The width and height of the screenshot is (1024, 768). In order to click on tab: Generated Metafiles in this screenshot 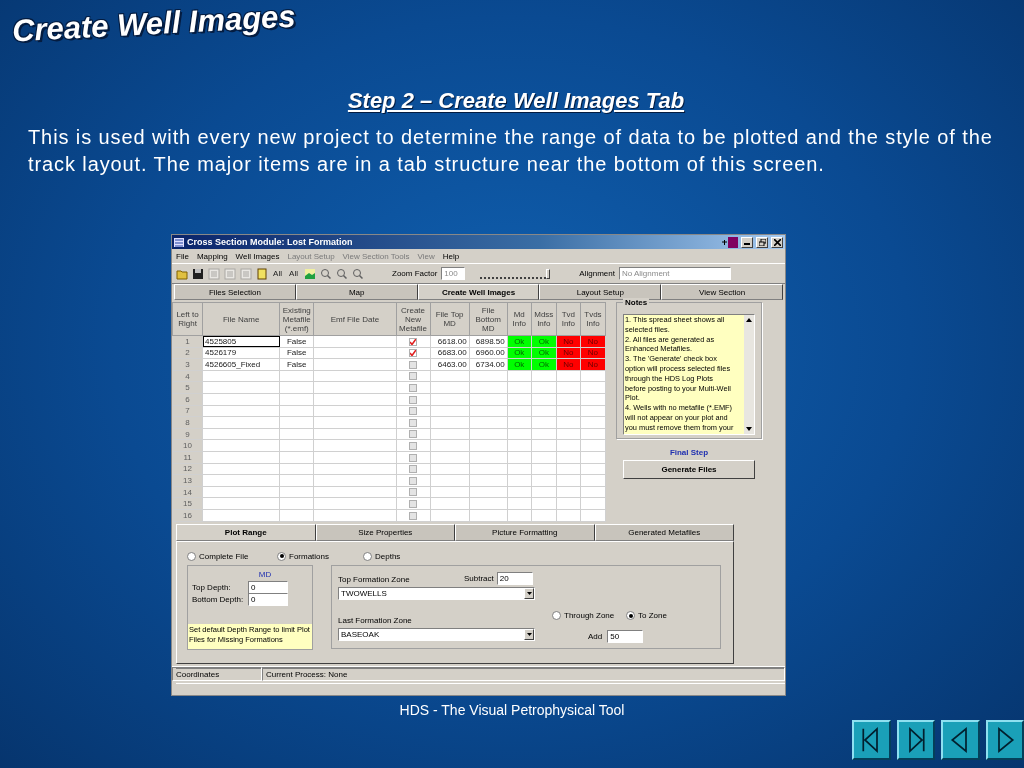, I will do `click(664, 532)`.